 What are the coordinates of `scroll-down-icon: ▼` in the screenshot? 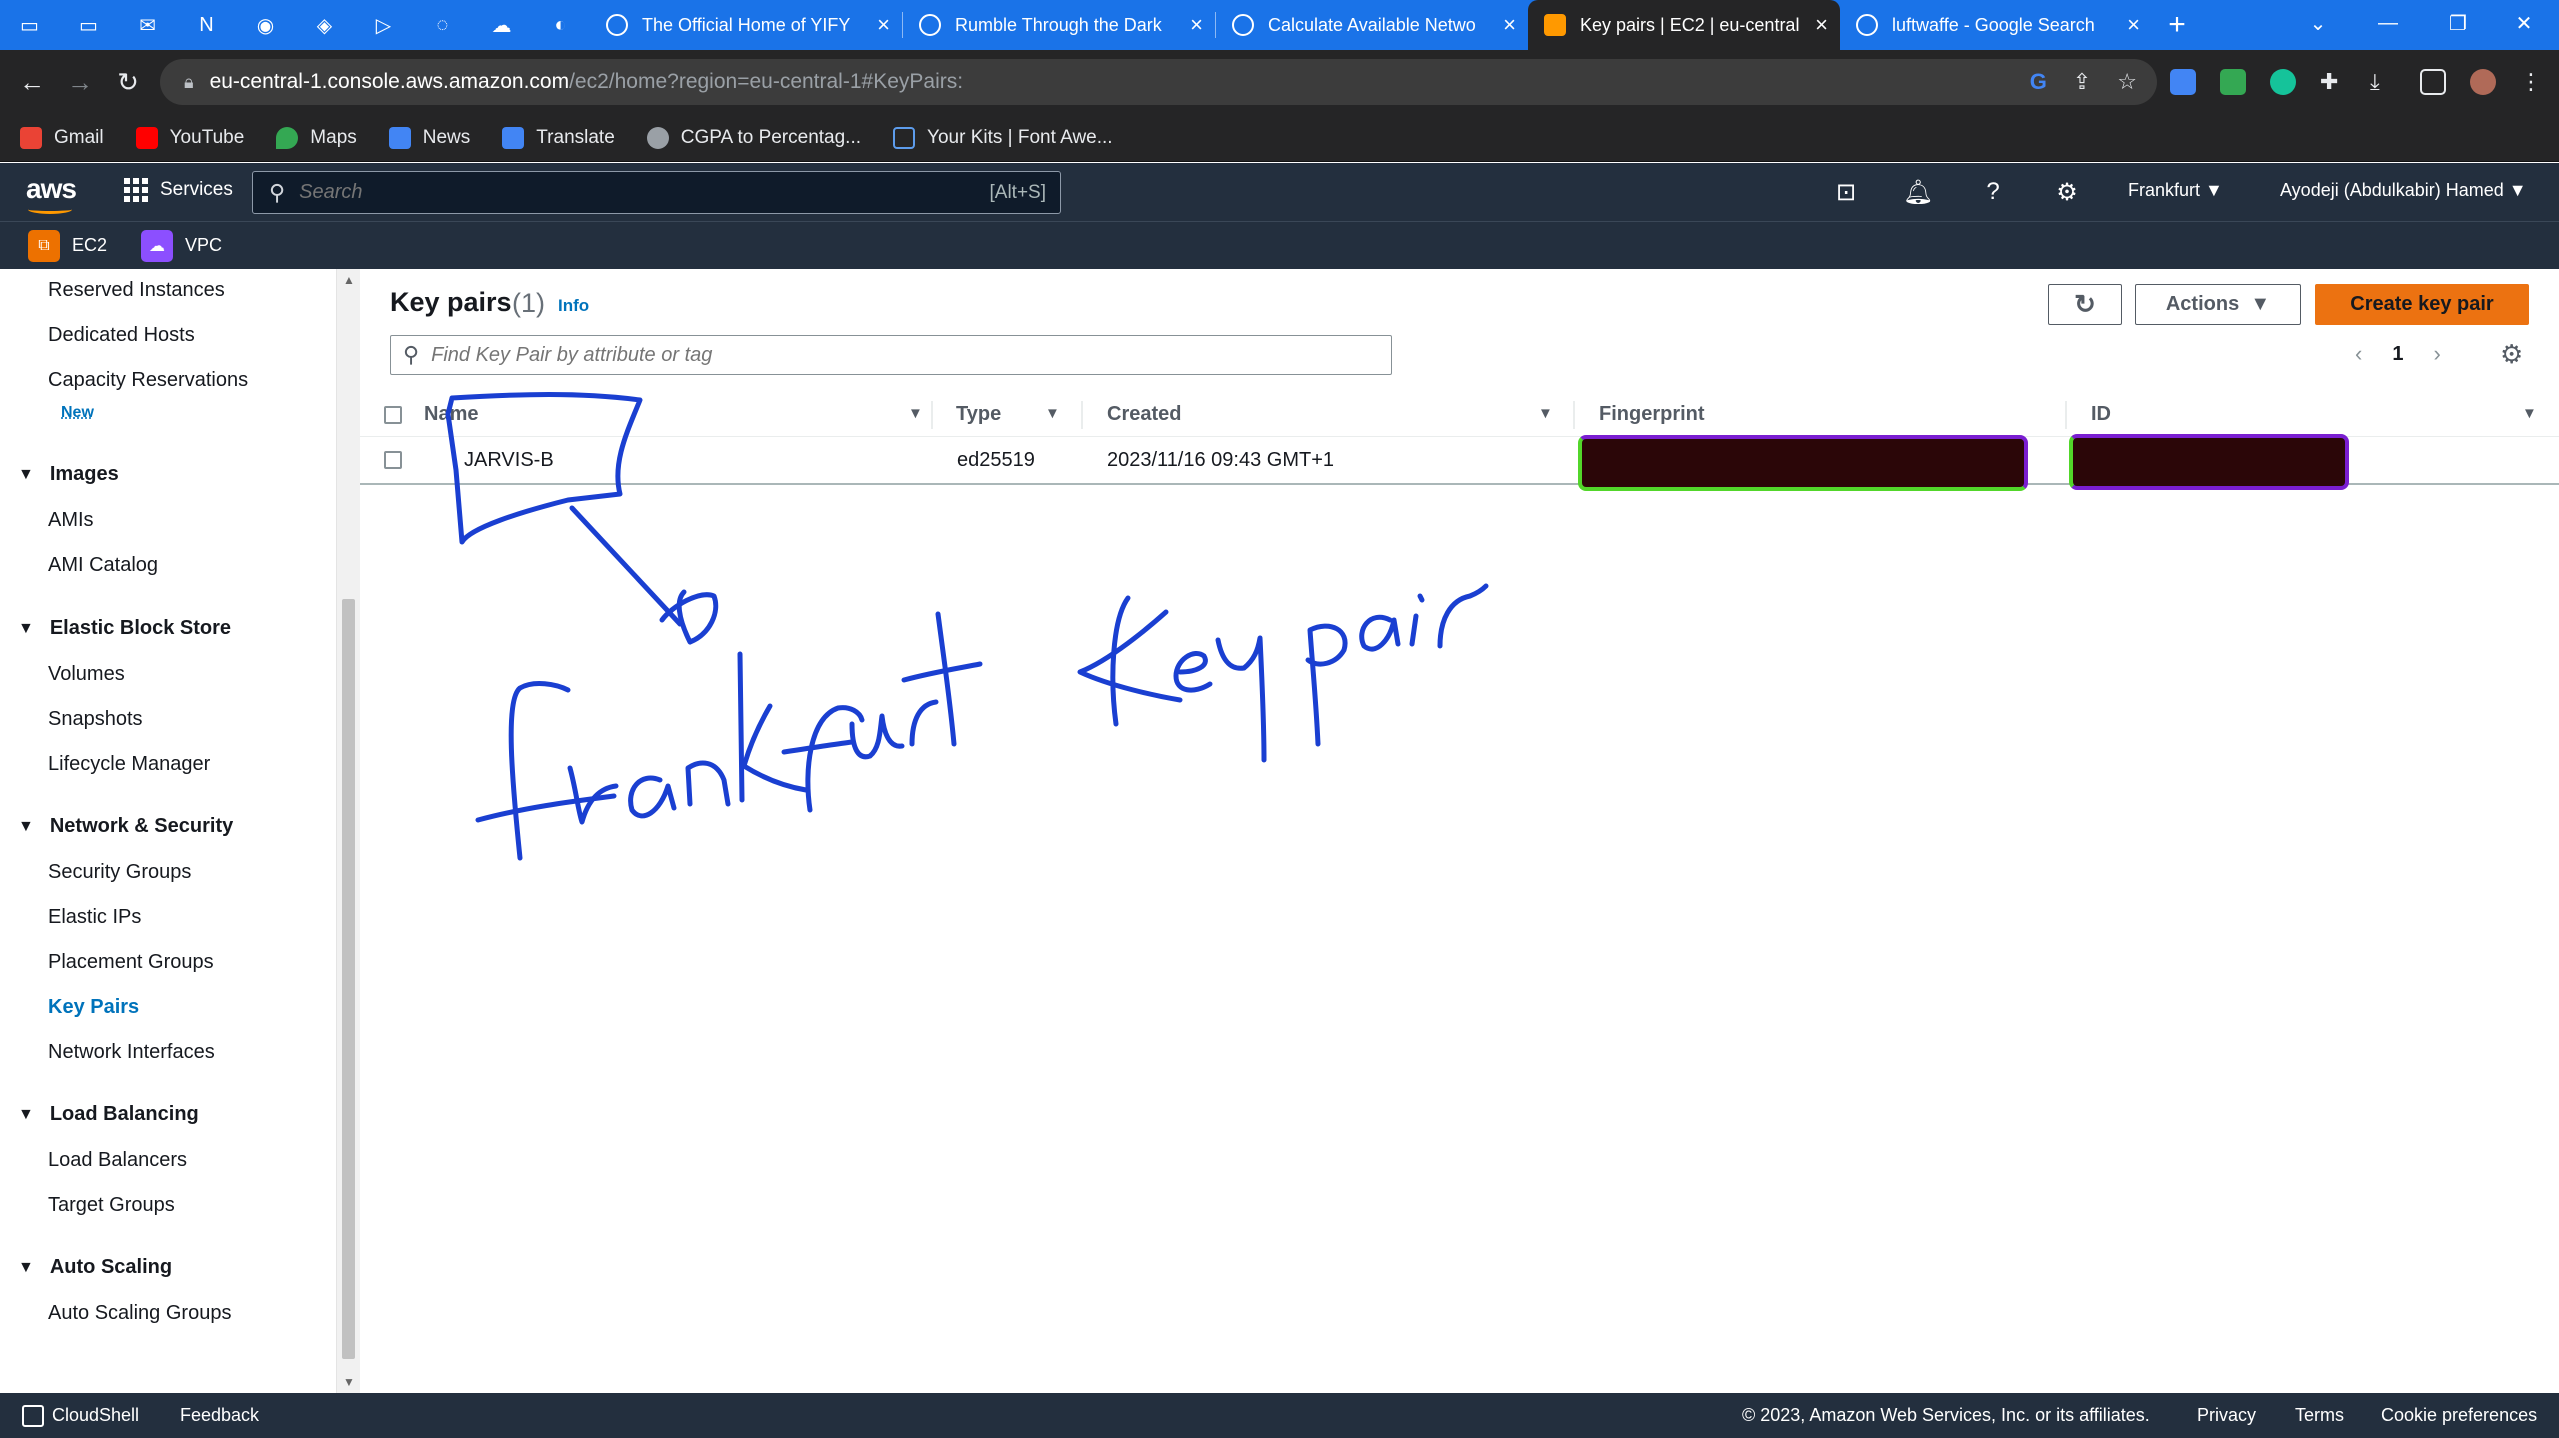 It's located at (349, 1382).